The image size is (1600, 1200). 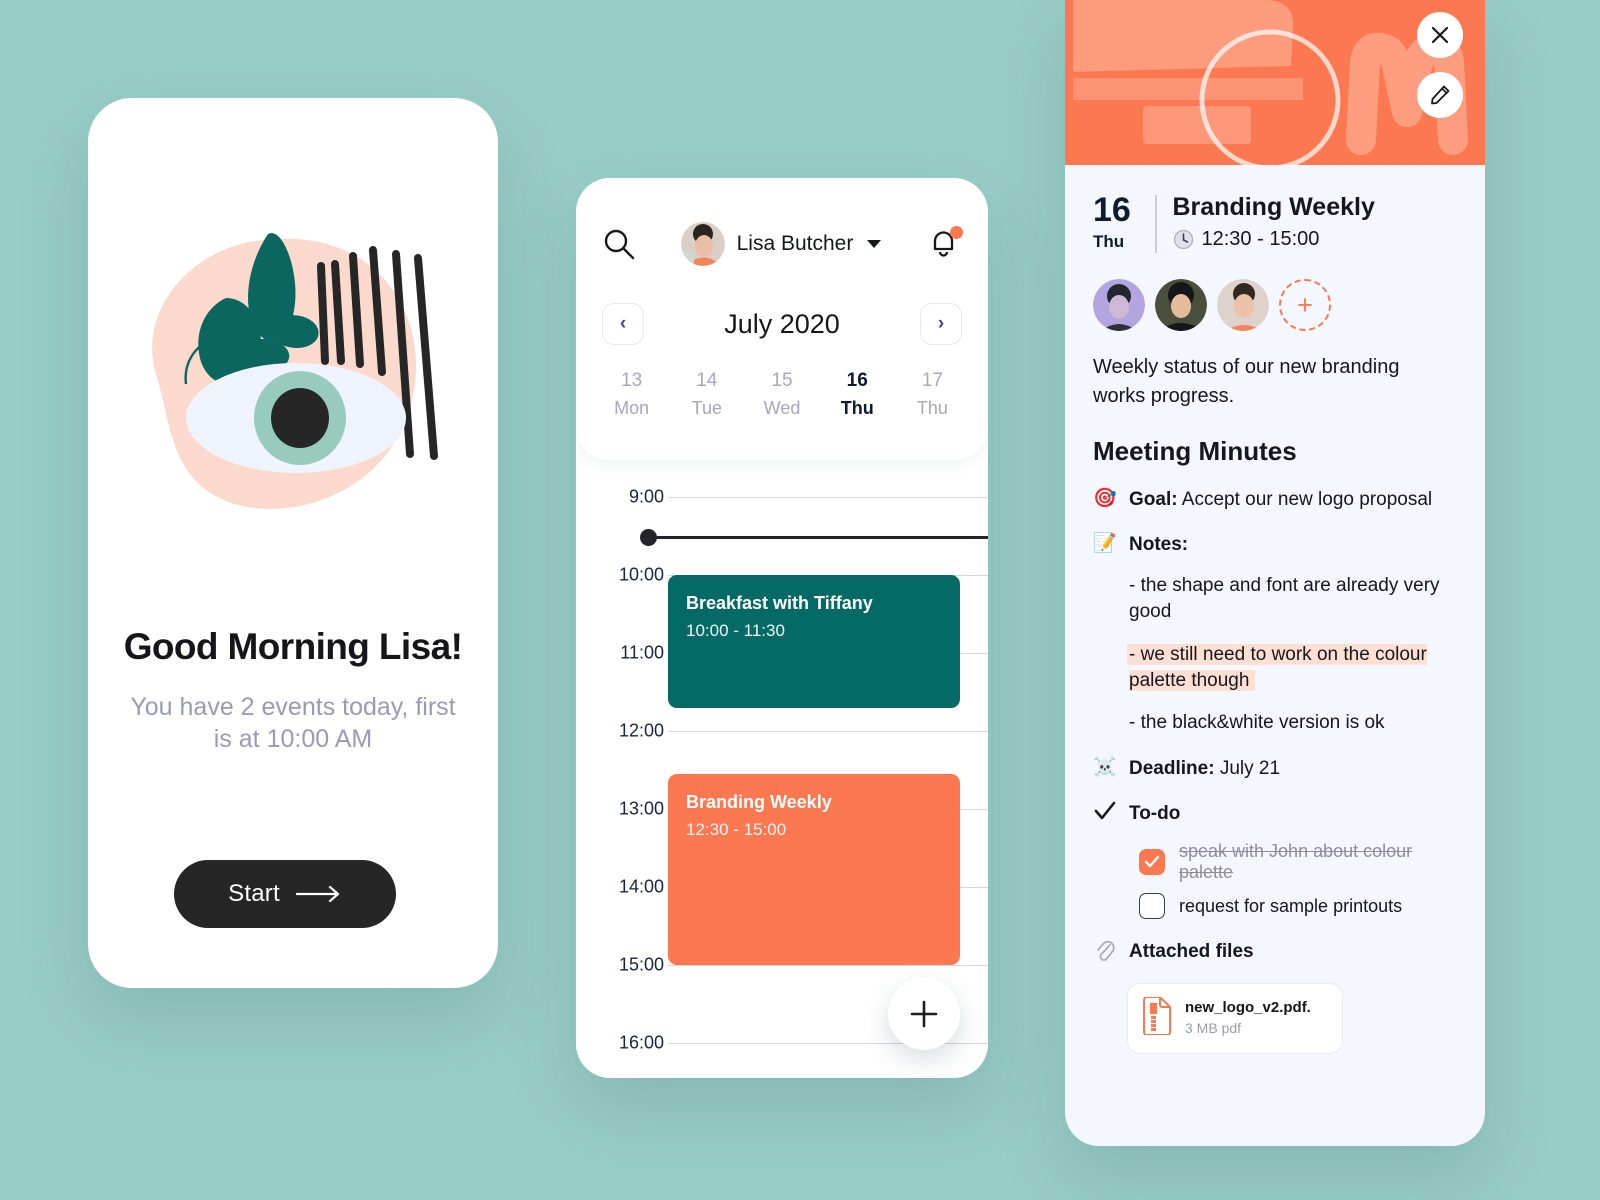 What do you see at coordinates (1105, 815) in the screenshot?
I see `check-icon` at bounding box center [1105, 815].